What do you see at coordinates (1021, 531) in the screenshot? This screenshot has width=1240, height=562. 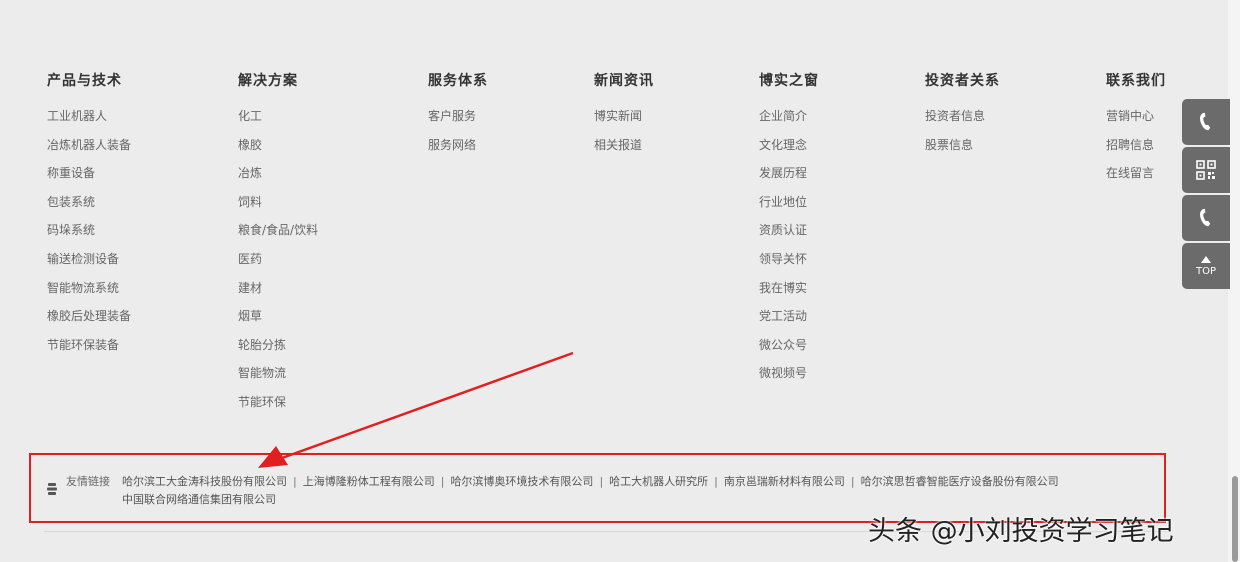 I see `watermark: 头条 @小刘投资学习笔记` at bounding box center [1021, 531].